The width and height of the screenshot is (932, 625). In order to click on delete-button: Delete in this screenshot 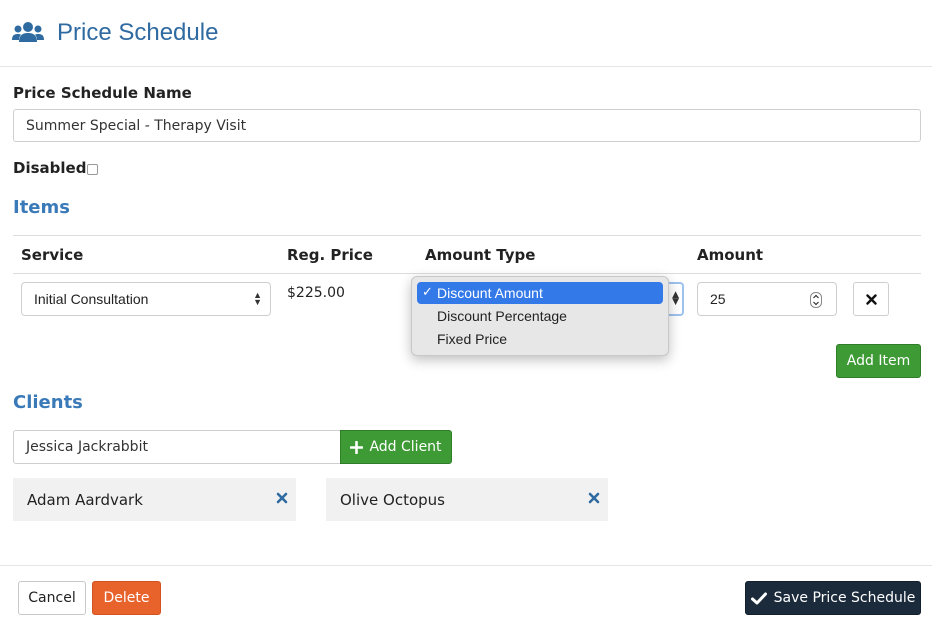, I will do `click(126, 598)`.